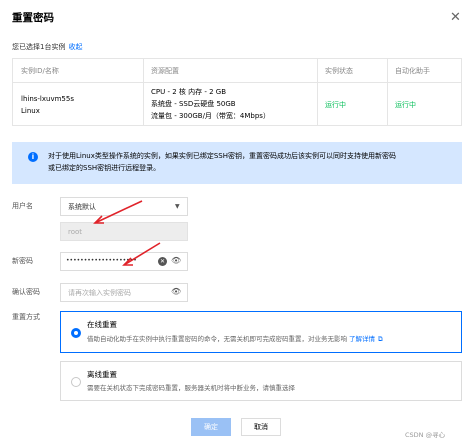  What do you see at coordinates (127, 233) in the screenshot?
I see `annotation-arrows` at bounding box center [127, 233].